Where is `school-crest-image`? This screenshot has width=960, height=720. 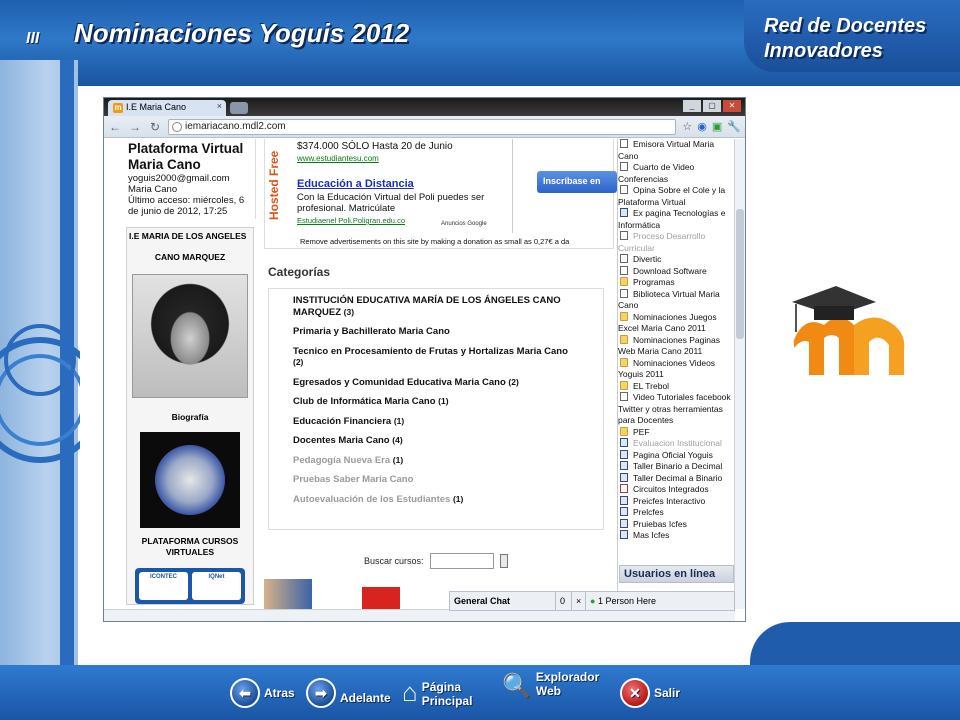
school-crest-image is located at coordinates (190, 480).